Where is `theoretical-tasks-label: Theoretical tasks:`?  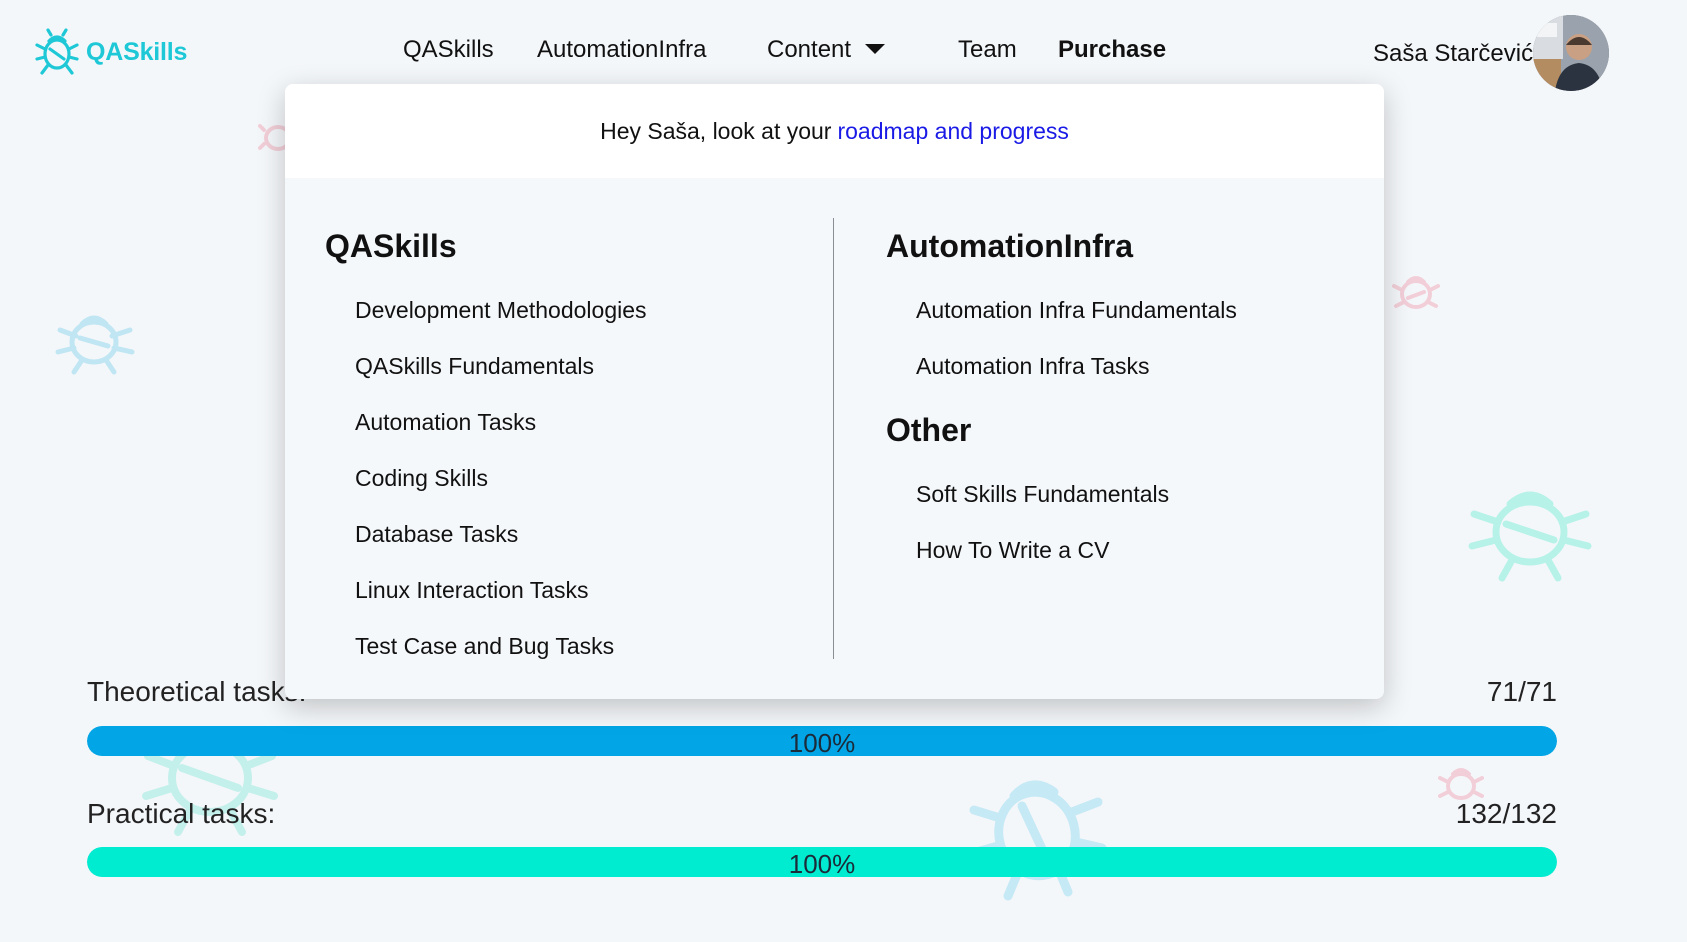 theoretical-tasks-label: Theoretical tasks: is located at coordinates (197, 691).